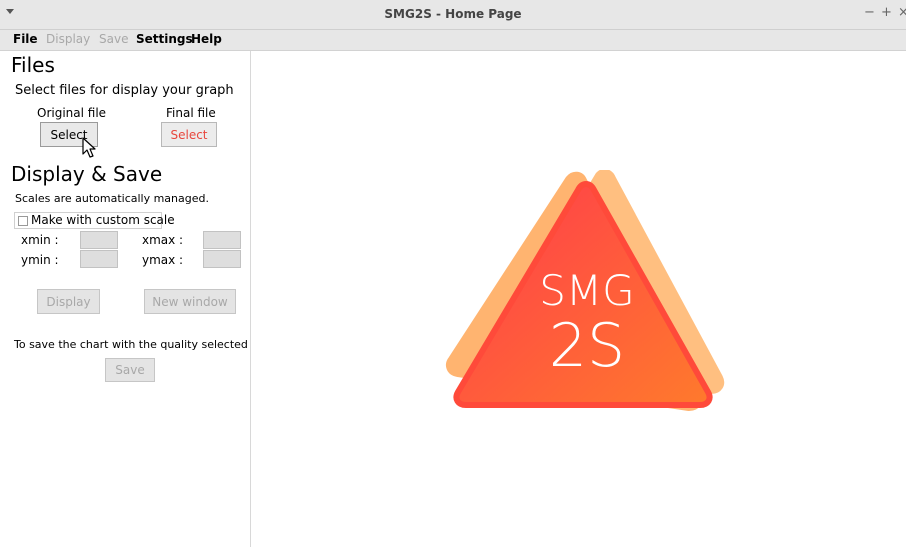 Image resolution: width=906 pixels, height=547 pixels. I want to click on xmin-field, so click(99, 240).